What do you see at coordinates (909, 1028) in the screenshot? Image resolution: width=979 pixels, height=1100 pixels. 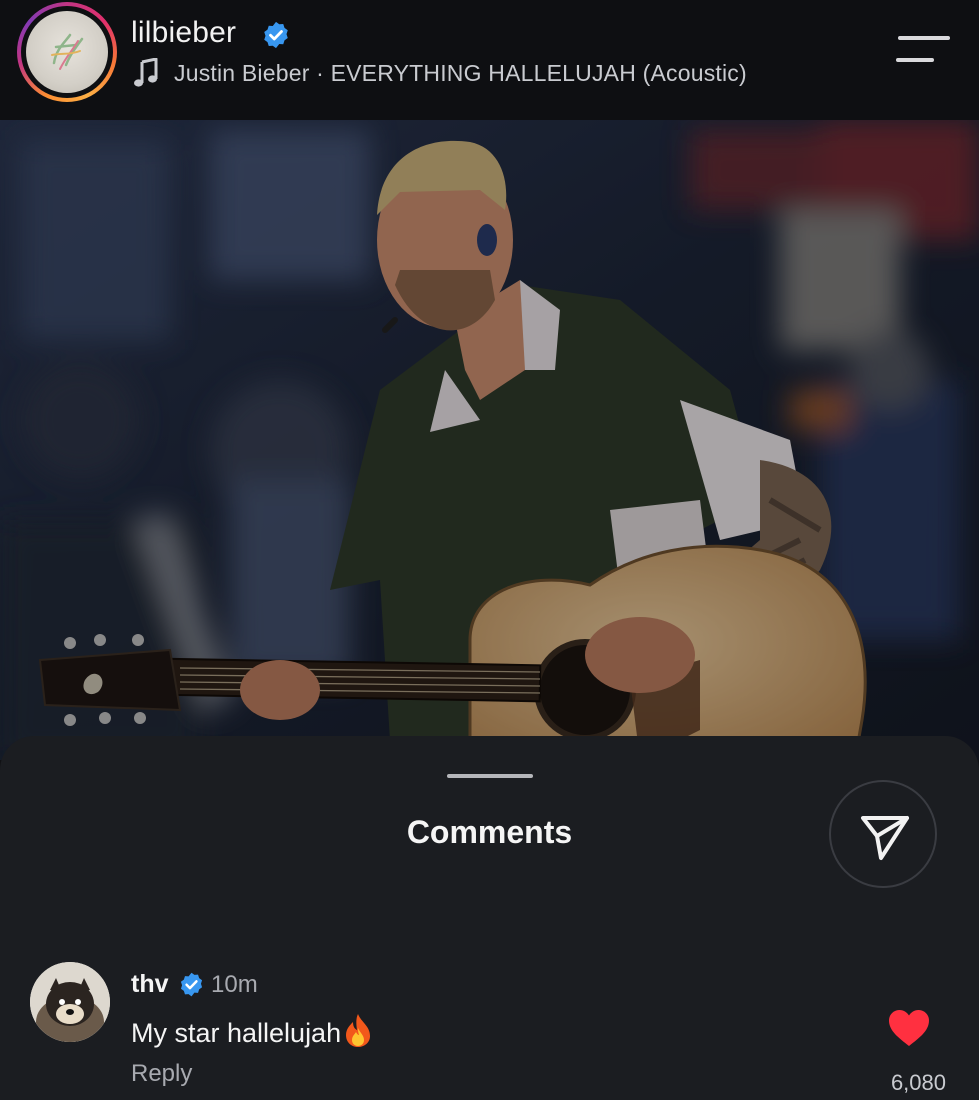 I see `heart-icon` at bounding box center [909, 1028].